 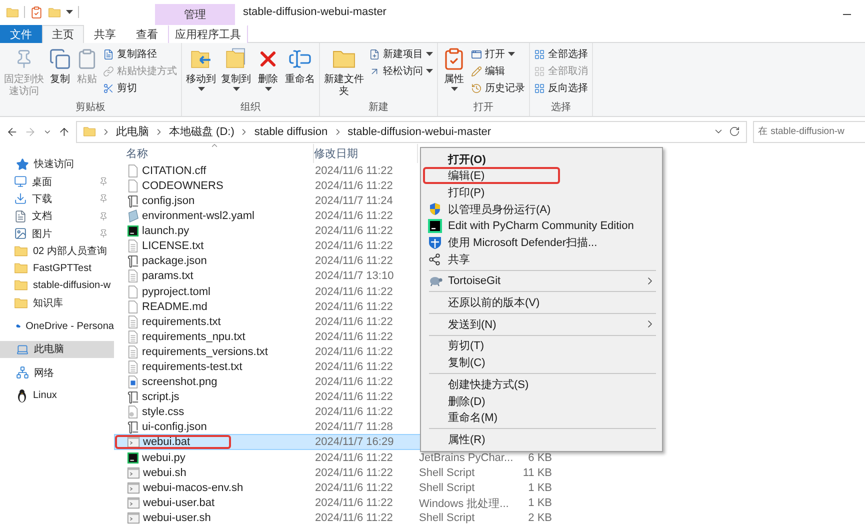 I want to click on nav-item: 快速访问, so click(x=57, y=165).